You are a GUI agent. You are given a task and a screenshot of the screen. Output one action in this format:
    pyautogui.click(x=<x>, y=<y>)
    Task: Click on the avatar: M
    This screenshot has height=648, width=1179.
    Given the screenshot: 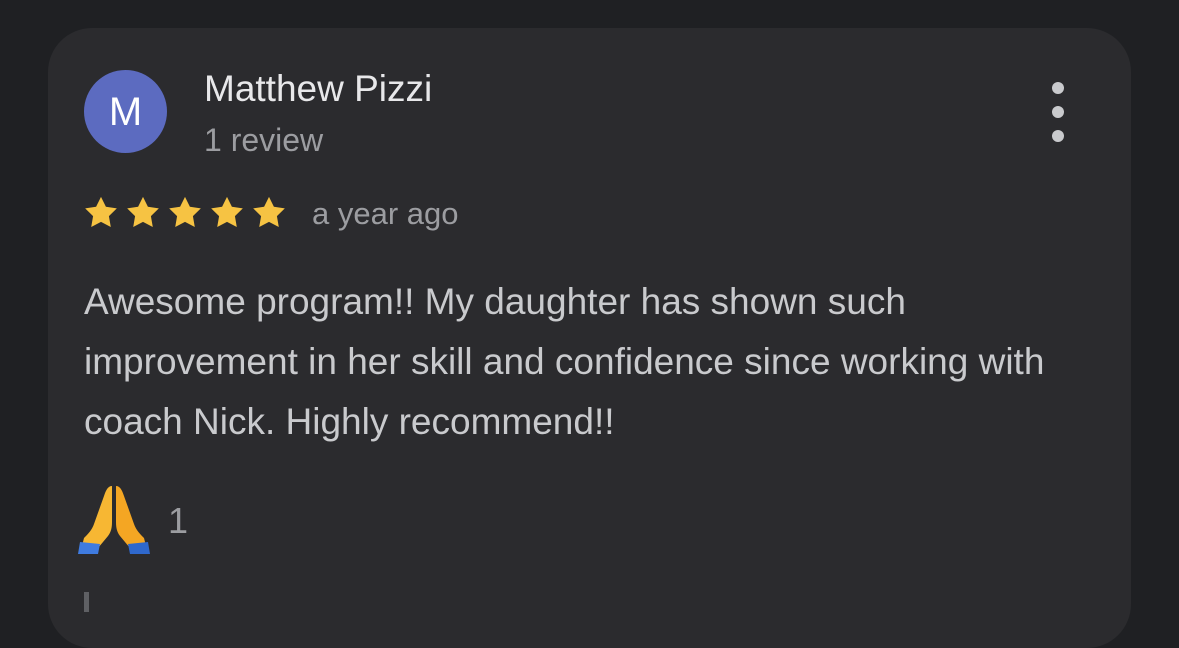 What is the action you would take?
    pyautogui.click(x=125, y=111)
    